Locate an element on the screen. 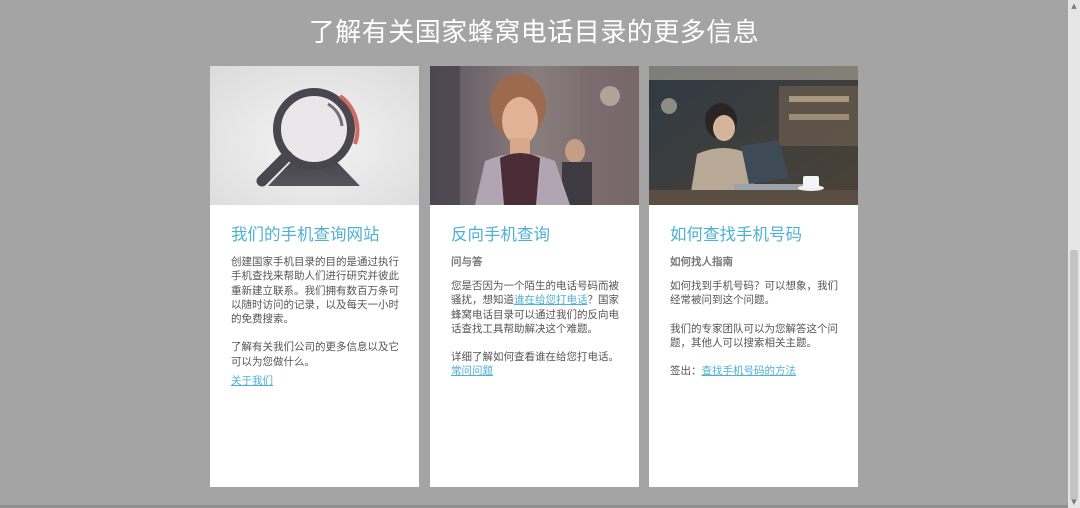 The image size is (1080, 508). cafe-laptop-photo is located at coordinates (753, 135).